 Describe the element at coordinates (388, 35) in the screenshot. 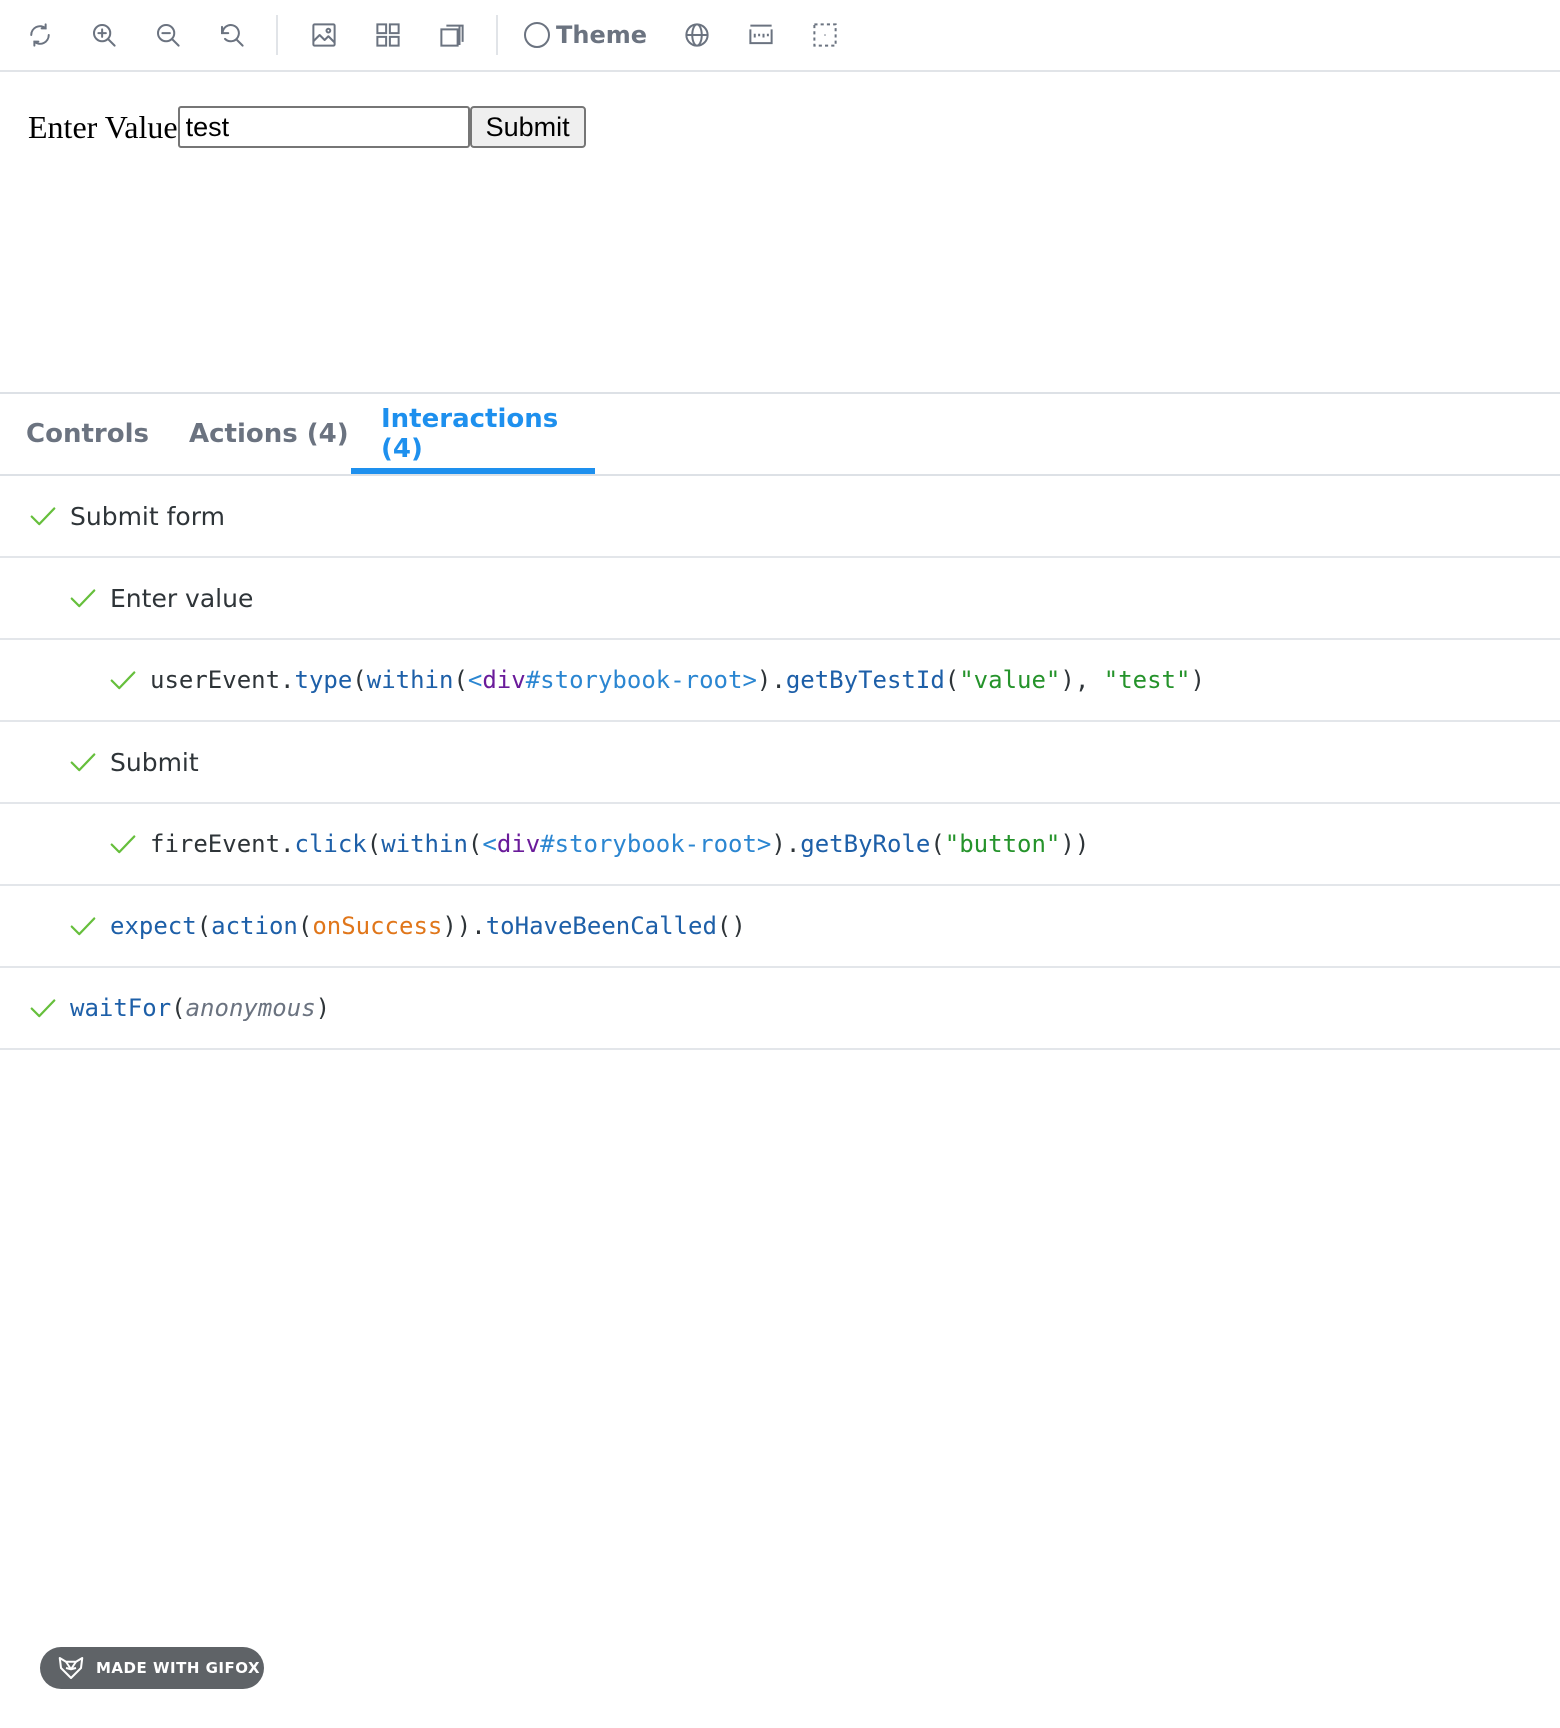

I see `grid-icon` at that location.